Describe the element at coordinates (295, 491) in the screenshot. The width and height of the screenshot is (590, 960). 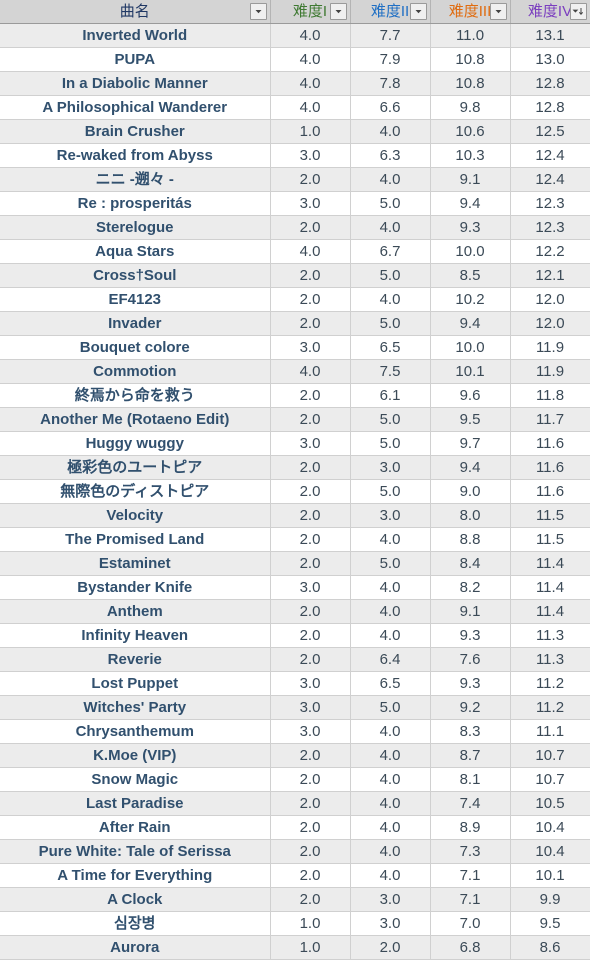
I see `table-row: 無際色のディストピア 2.0 5.0 9.0 11.6` at that location.